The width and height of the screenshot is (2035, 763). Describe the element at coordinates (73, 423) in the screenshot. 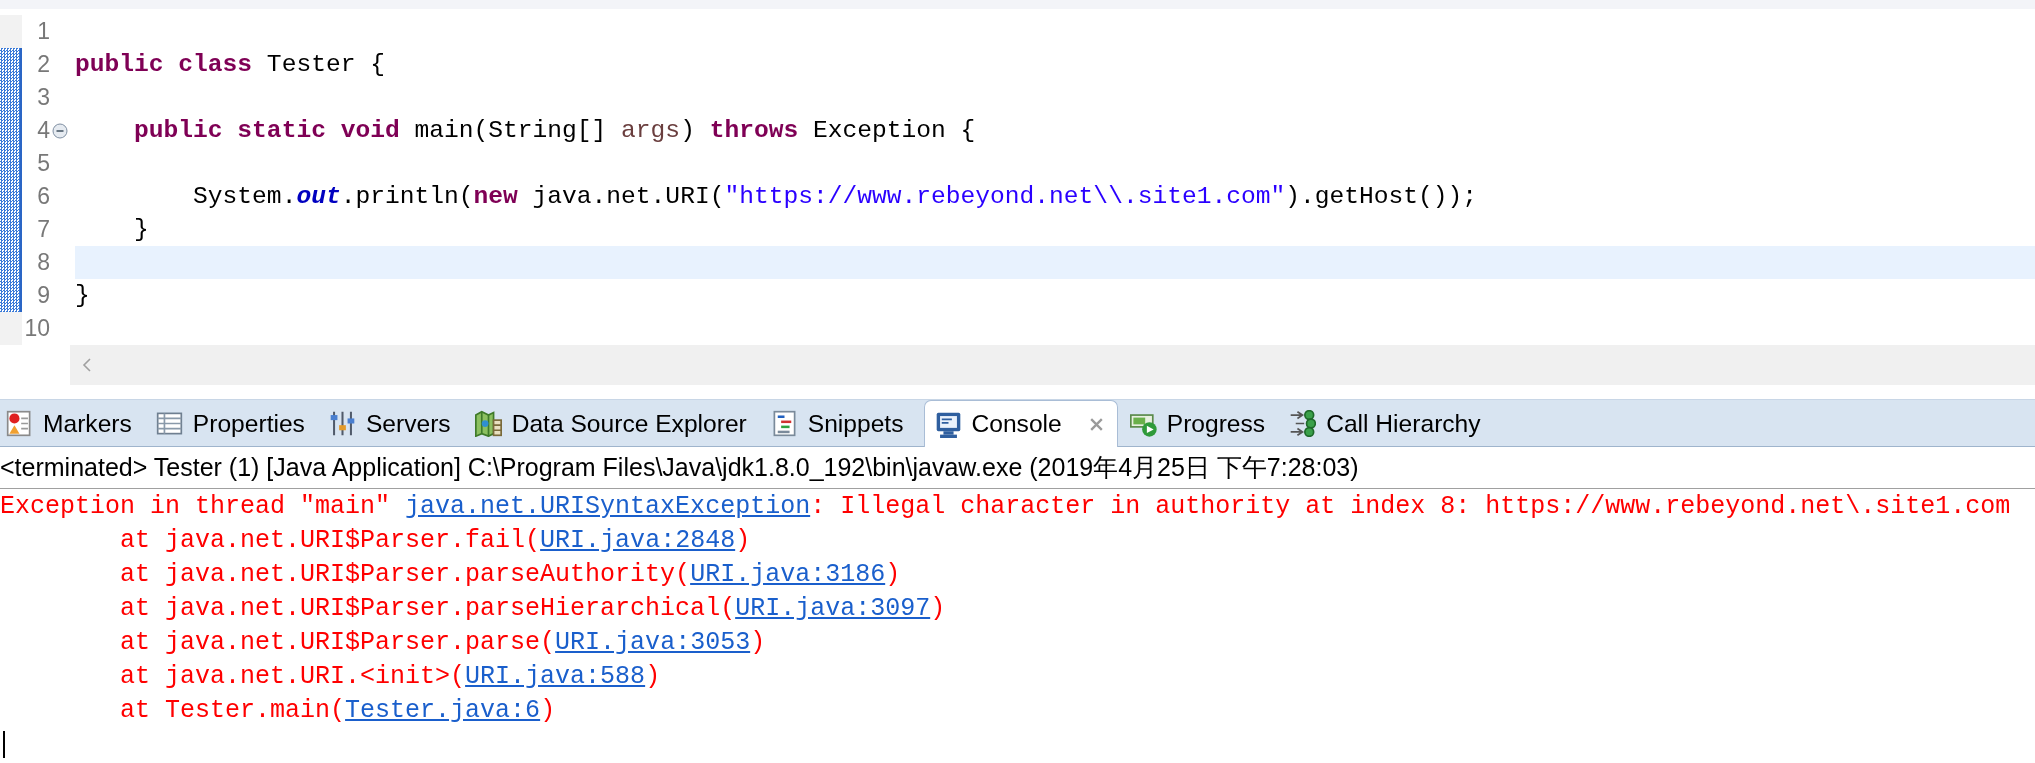

I see `view-tab: Markers` at that location.